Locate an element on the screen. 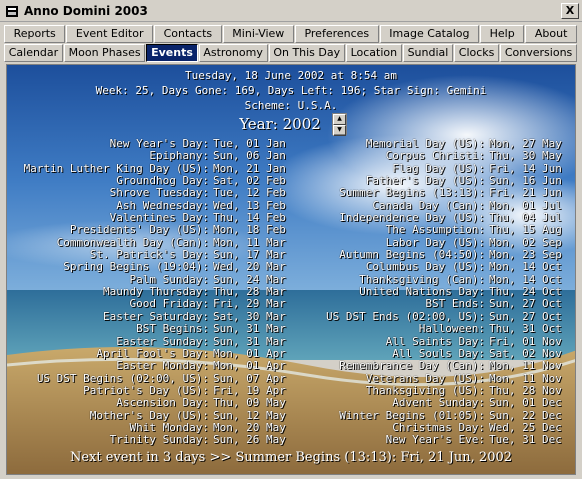 The image size is (582, 479). tab-on-this-day: On This Day is located at coordinates (306, 53).